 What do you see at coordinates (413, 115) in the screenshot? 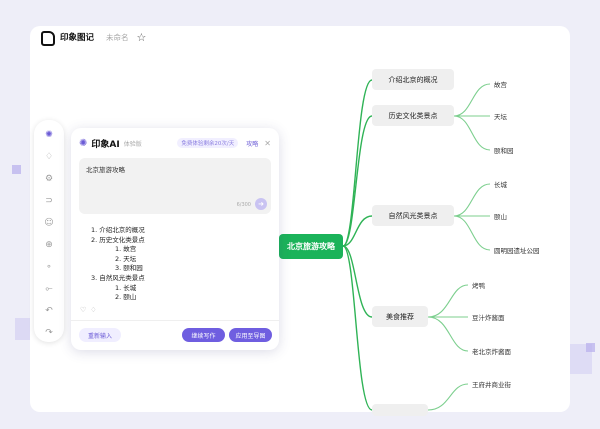
I see `branch-node: 历史文化类景点` at bounding box center [413, 115].